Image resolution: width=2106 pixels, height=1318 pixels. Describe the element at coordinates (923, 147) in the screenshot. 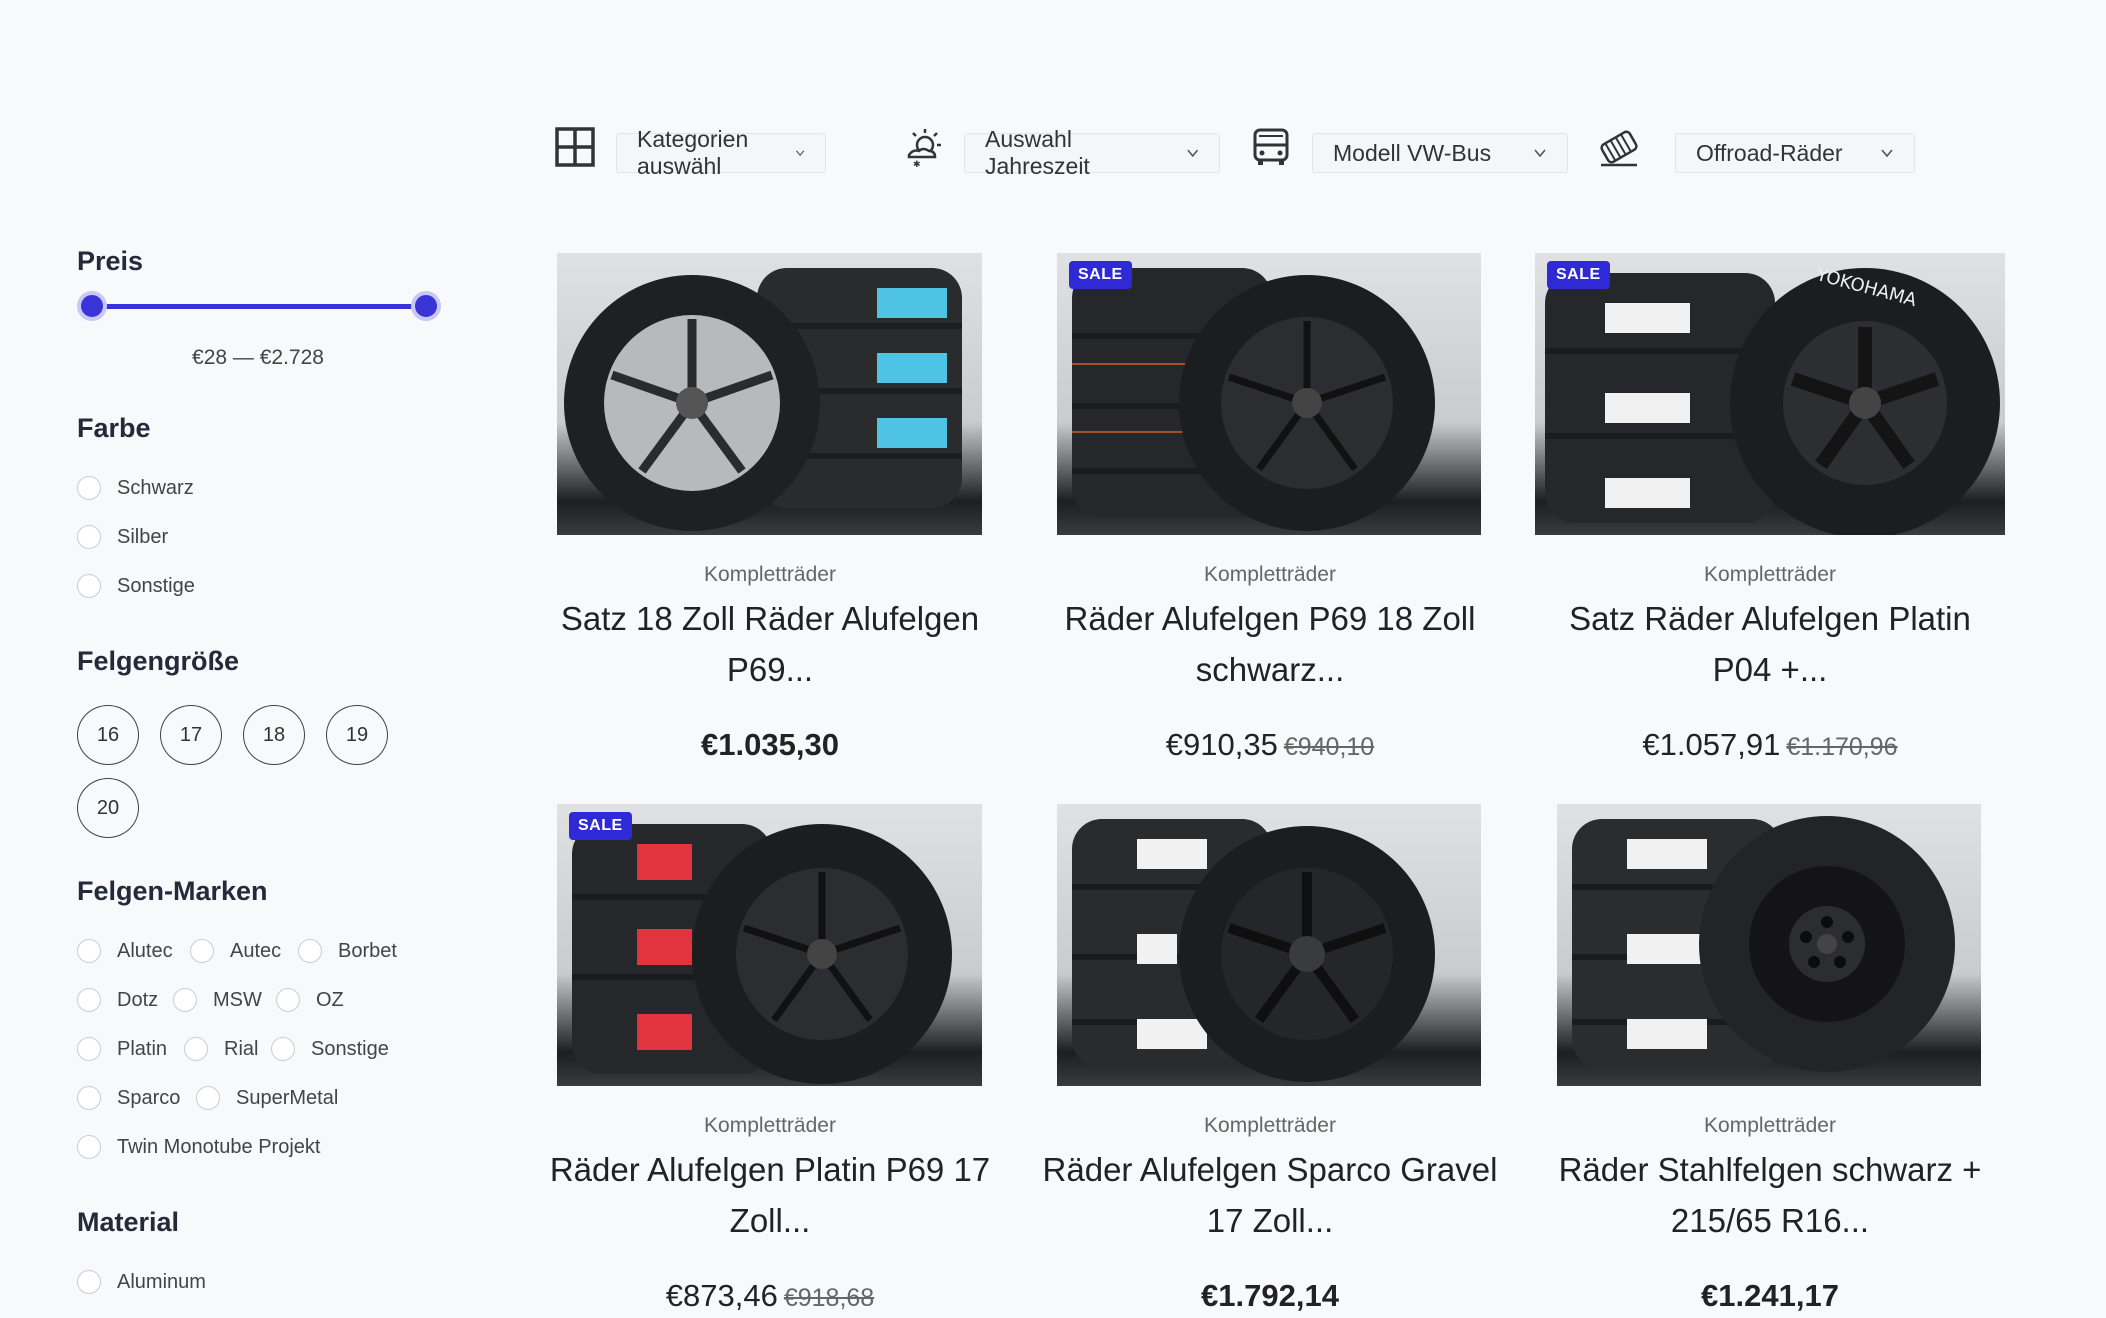

I see `sun-snow-icon: ✱` at that location.